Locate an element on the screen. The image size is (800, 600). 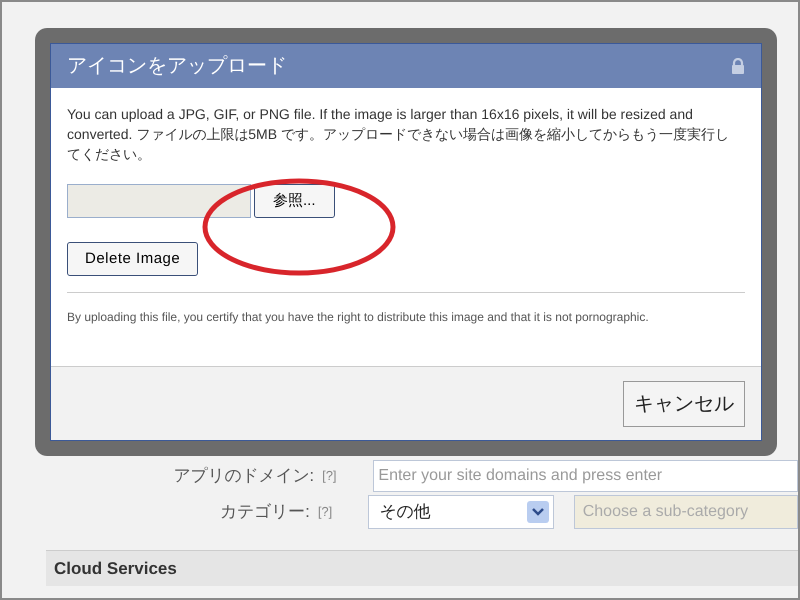
disclaimer-text: By uploading this file, you certify that you have the right to distribute this image and that it is not pornographic. is located at coordinates (358, 317).